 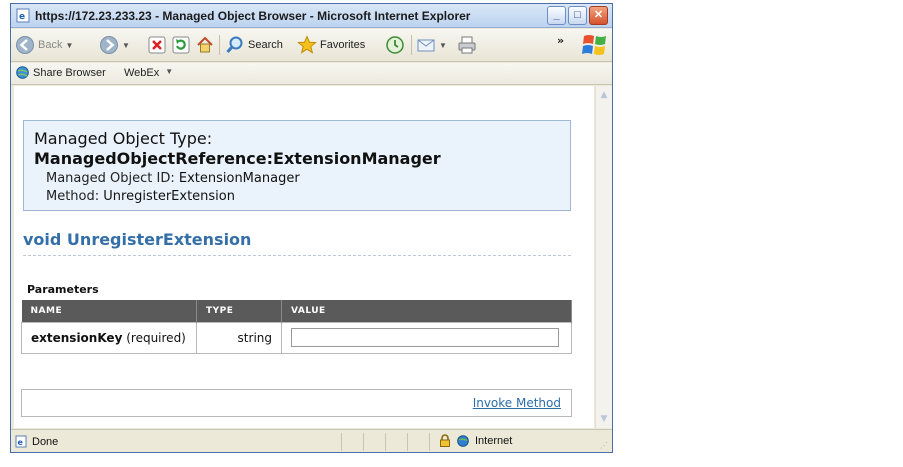 I want to click on security-zone: Internet, so click(x=475, y=440).